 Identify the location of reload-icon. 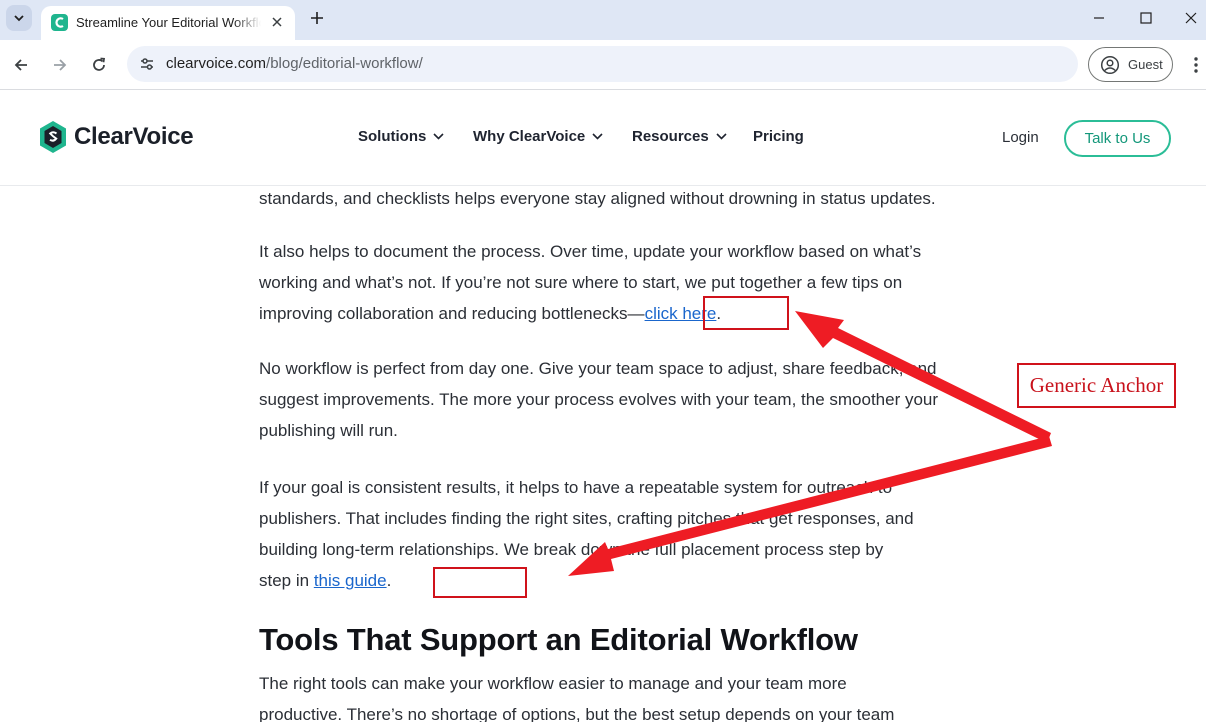
(99, 64).